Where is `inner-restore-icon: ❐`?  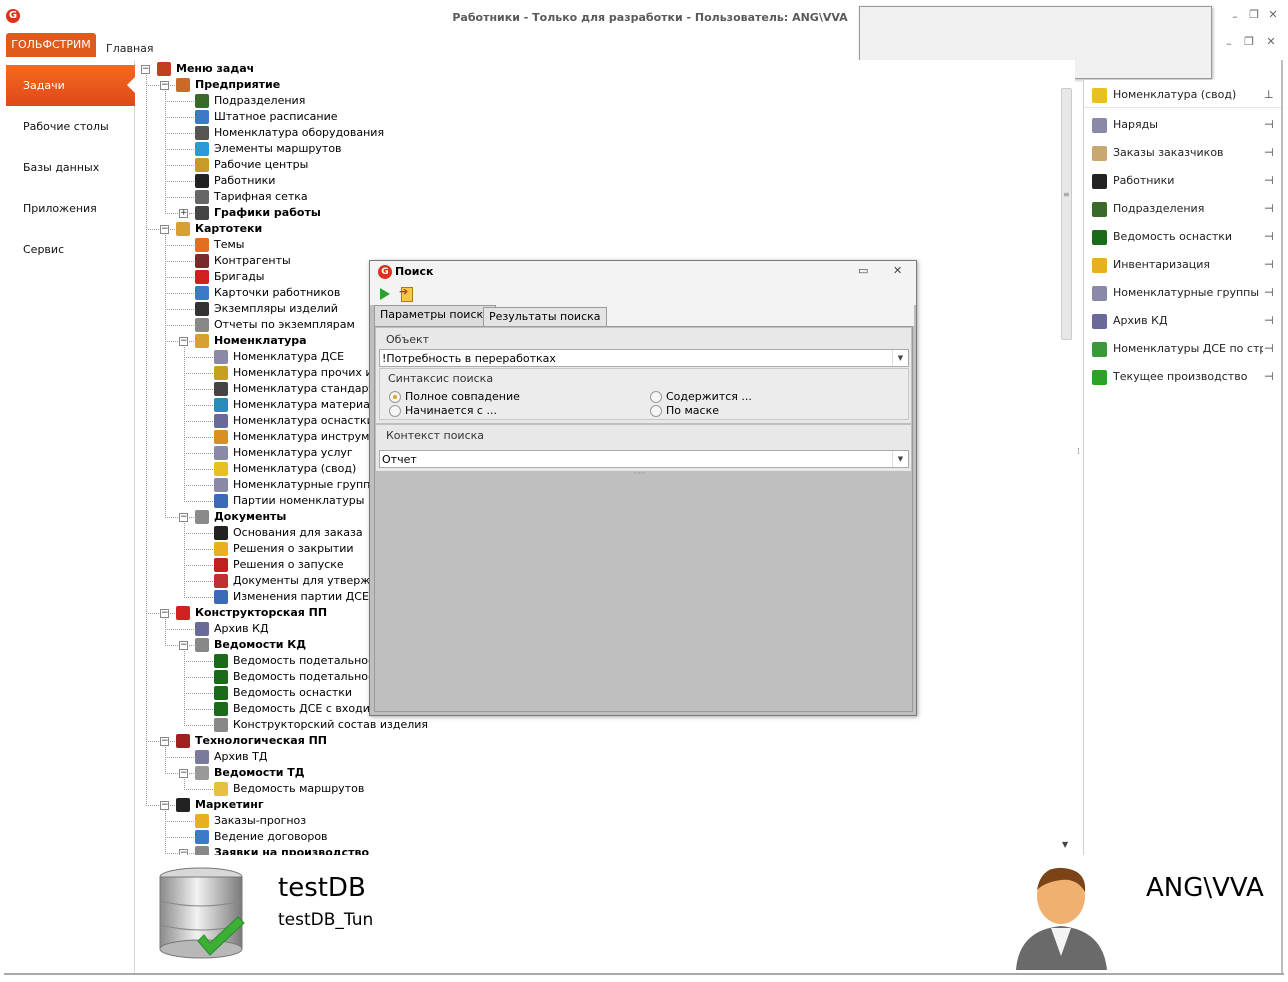
inner-restore-icon: ❐ is located at coordinates (1249, 42).